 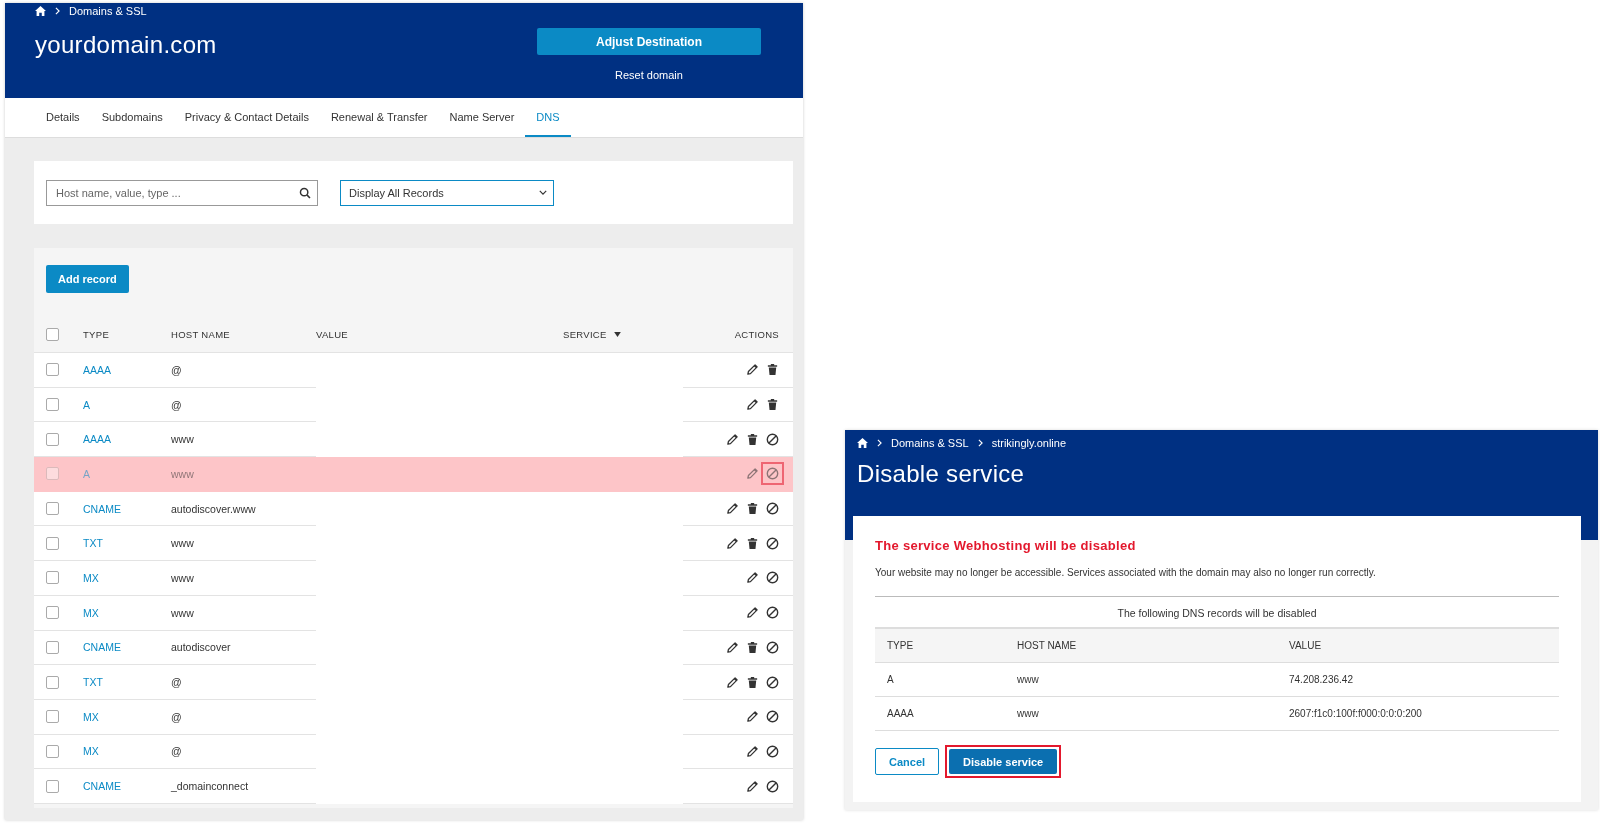 What do you see at coordinates (210, 786) in the screenshot?
I see `host-name: _domainconnect` at bounding box center [210, 786].